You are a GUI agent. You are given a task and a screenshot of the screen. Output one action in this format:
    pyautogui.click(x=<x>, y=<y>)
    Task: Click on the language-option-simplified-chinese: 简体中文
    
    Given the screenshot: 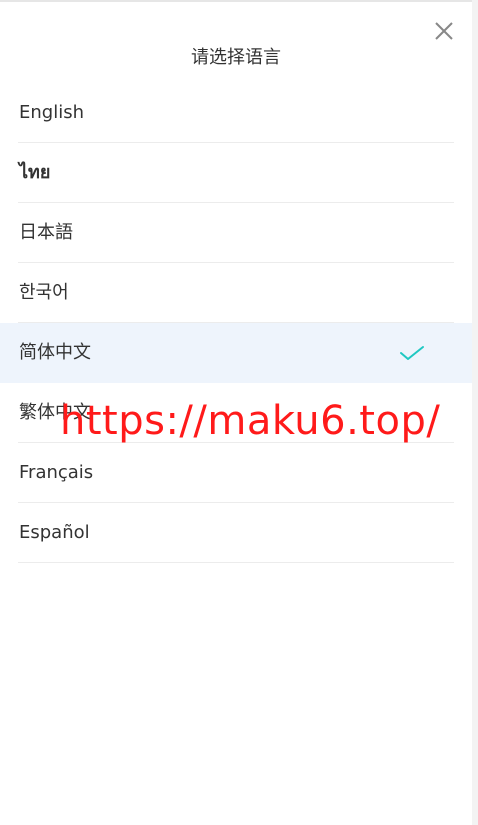 What is the action you would take?
    pyautogui.click(x=236, y=353)
    